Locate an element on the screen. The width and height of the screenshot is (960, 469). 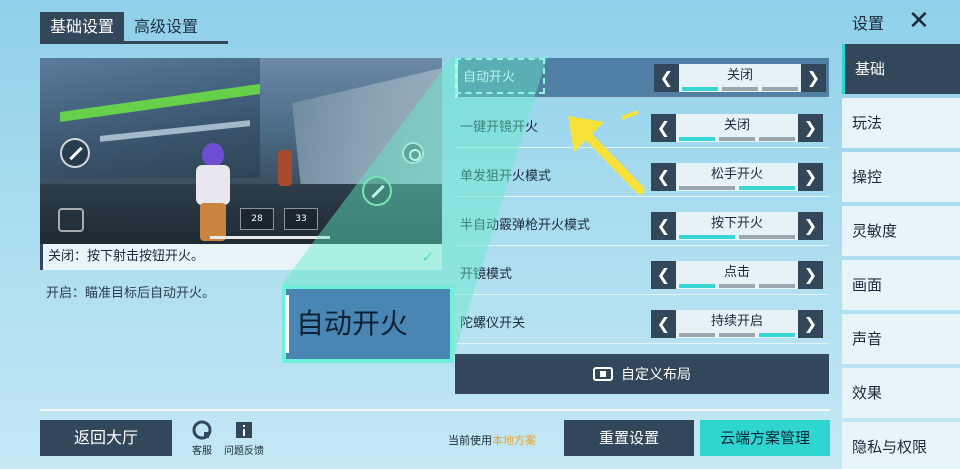
option-value-text: 按下开火 is located at coordinates (736, 223).